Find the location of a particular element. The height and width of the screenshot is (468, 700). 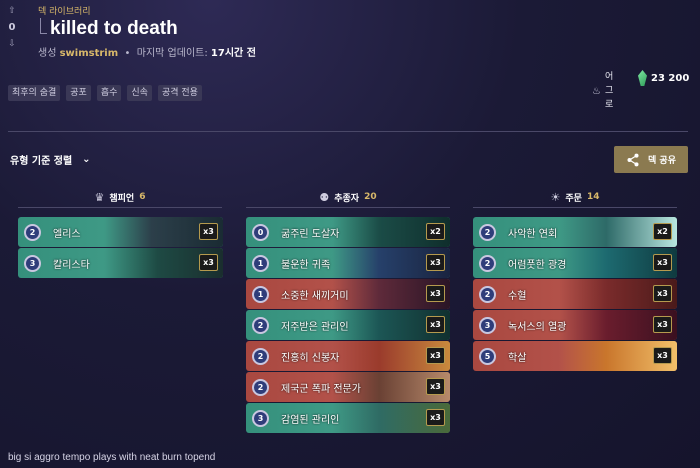

follower-card: 0 굶주린 도살자 x2 is located at coordinates (348, 232).